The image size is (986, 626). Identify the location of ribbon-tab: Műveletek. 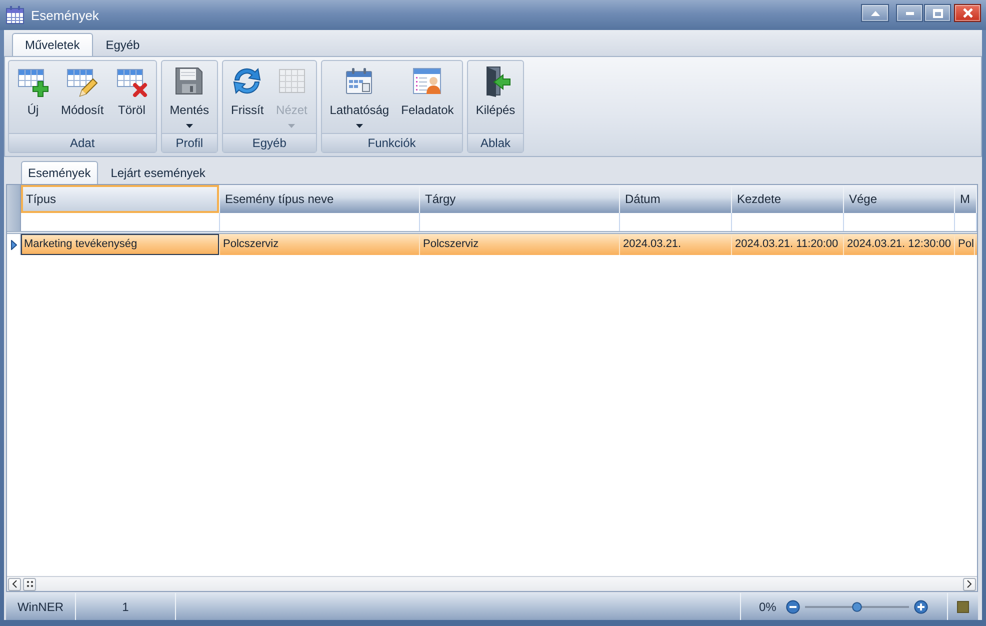
(52, 44).